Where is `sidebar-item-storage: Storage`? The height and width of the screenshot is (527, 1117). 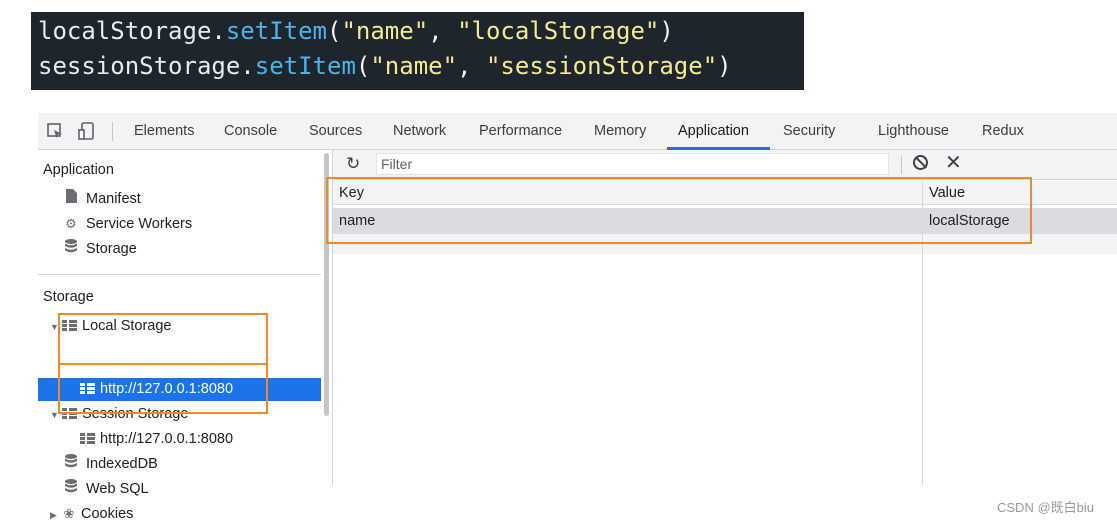 sidebar-item-storage: Storage is located at coordinates (99, 249).